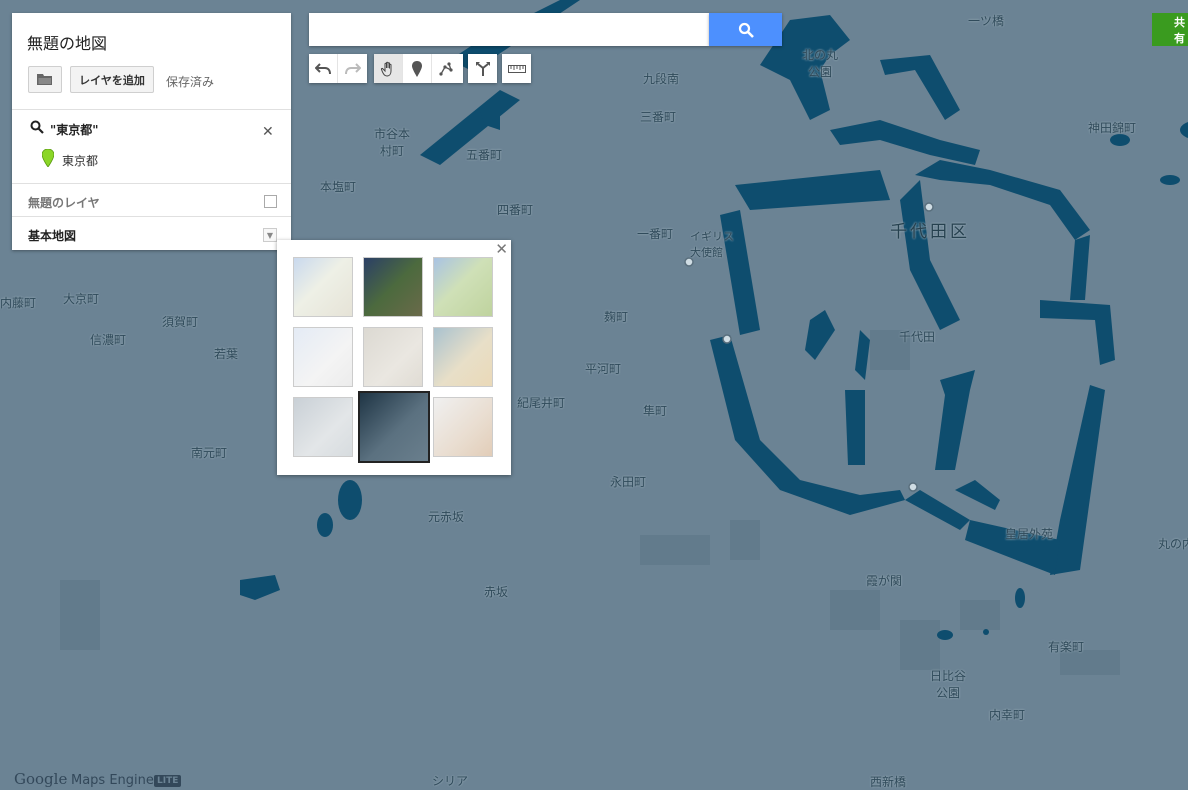 The width and height of the screenshot is (1188, 790). I want to click on map-label: 五番町, so click(484, 155).